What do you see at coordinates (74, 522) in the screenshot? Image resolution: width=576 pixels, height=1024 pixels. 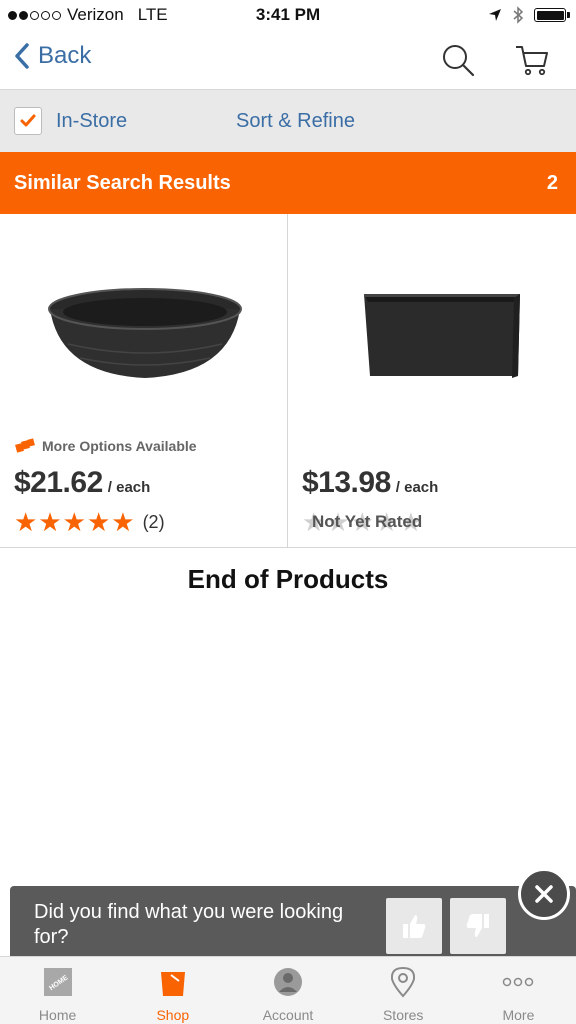 I see `star-rating-icon: ★ ★ ★ ★ ★` at bounding box center [74, 522].